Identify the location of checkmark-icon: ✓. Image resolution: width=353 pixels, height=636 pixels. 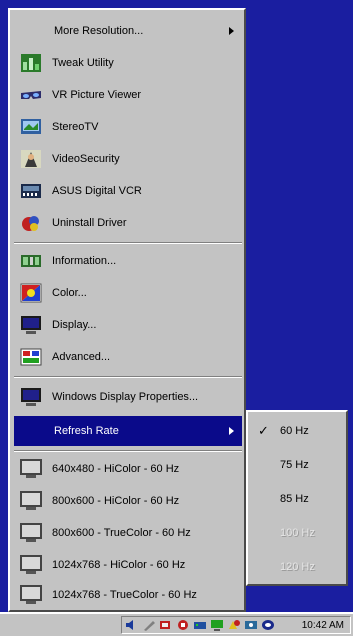
(263, 430).